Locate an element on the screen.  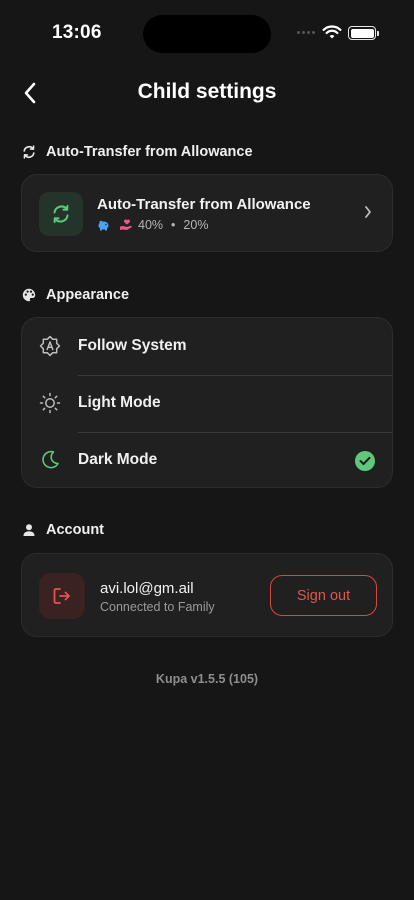
account-section-header: Account is located at coordinates (63, 530).